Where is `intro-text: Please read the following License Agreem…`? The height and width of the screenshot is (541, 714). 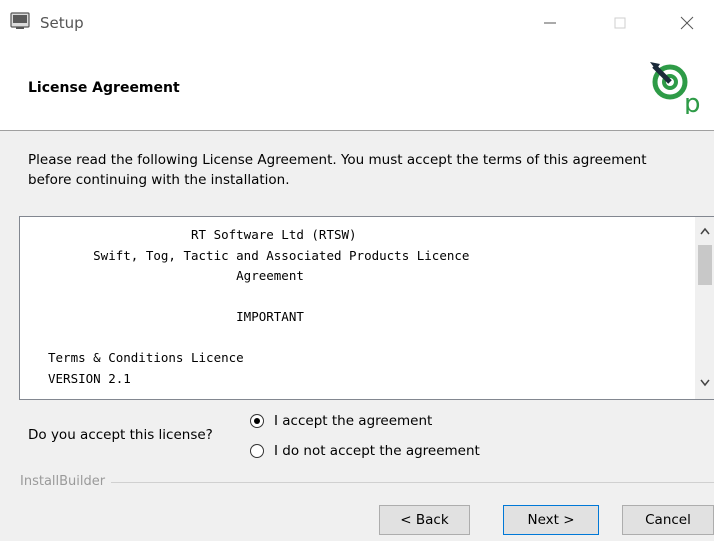
intro-text: Please read the following License Agreem… is located at coordinates (337, 170).